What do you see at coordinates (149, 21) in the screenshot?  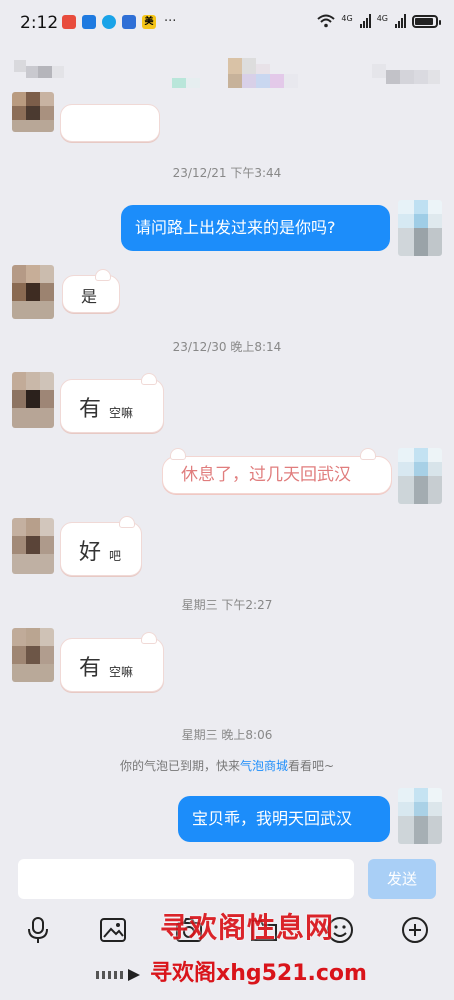 I see `app-notification-icon: 美` at bounding box center [149, 21].